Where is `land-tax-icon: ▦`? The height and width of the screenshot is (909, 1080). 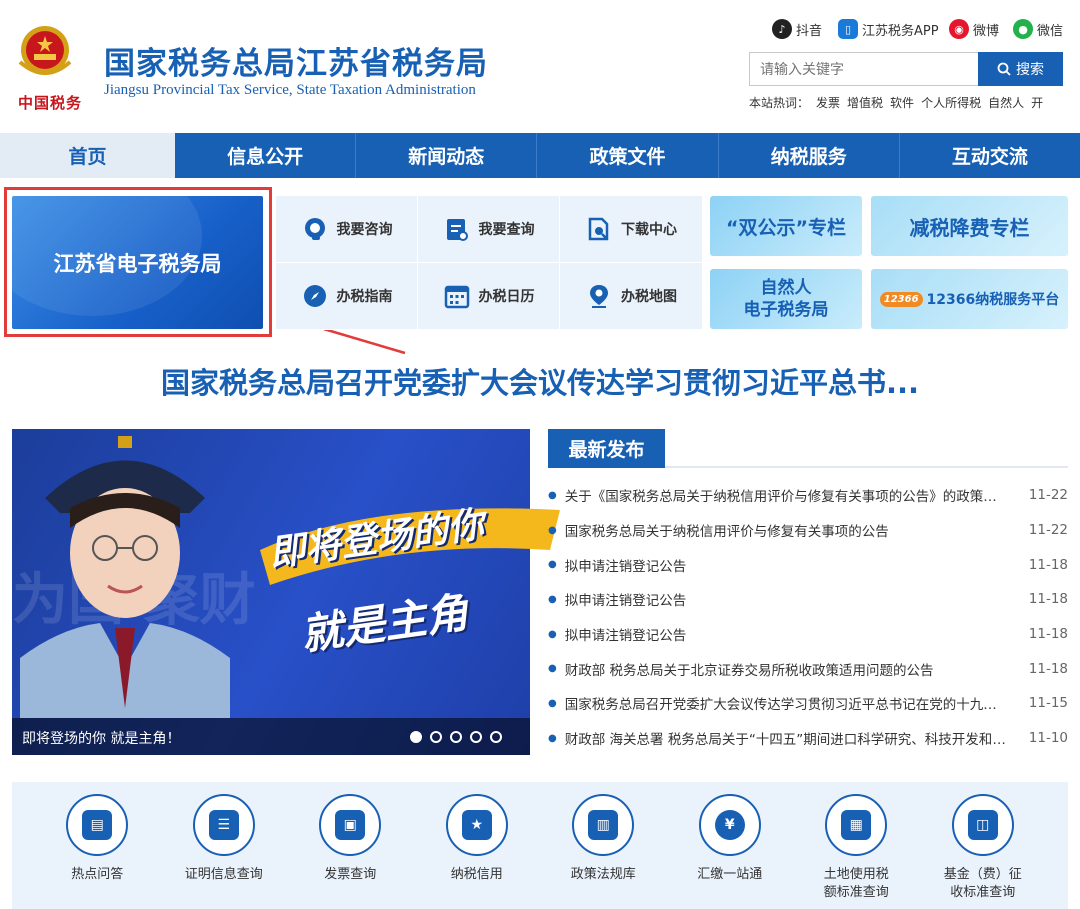
land-tax-icon: ▦ is located at coordinates (856, 825).